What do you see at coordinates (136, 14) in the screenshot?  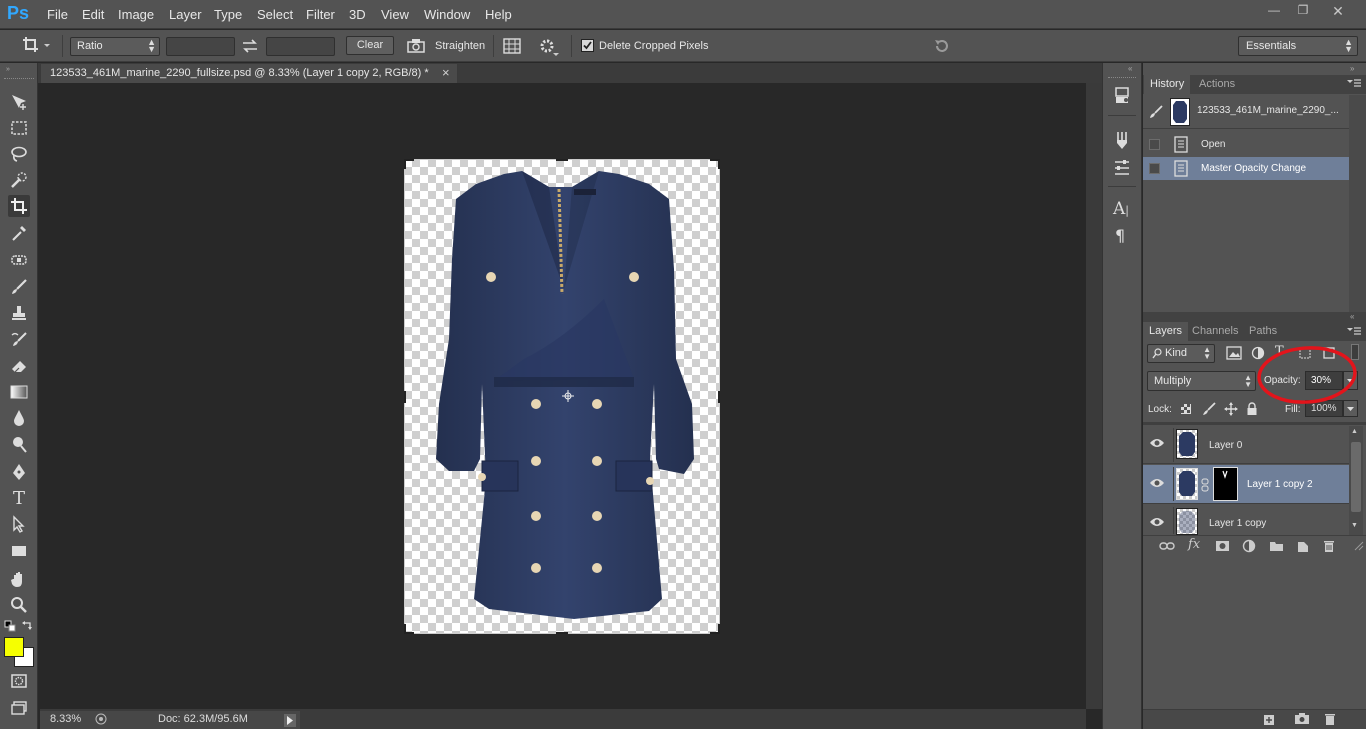 I see `menu-image: Image` at bounding box center [136, 14].